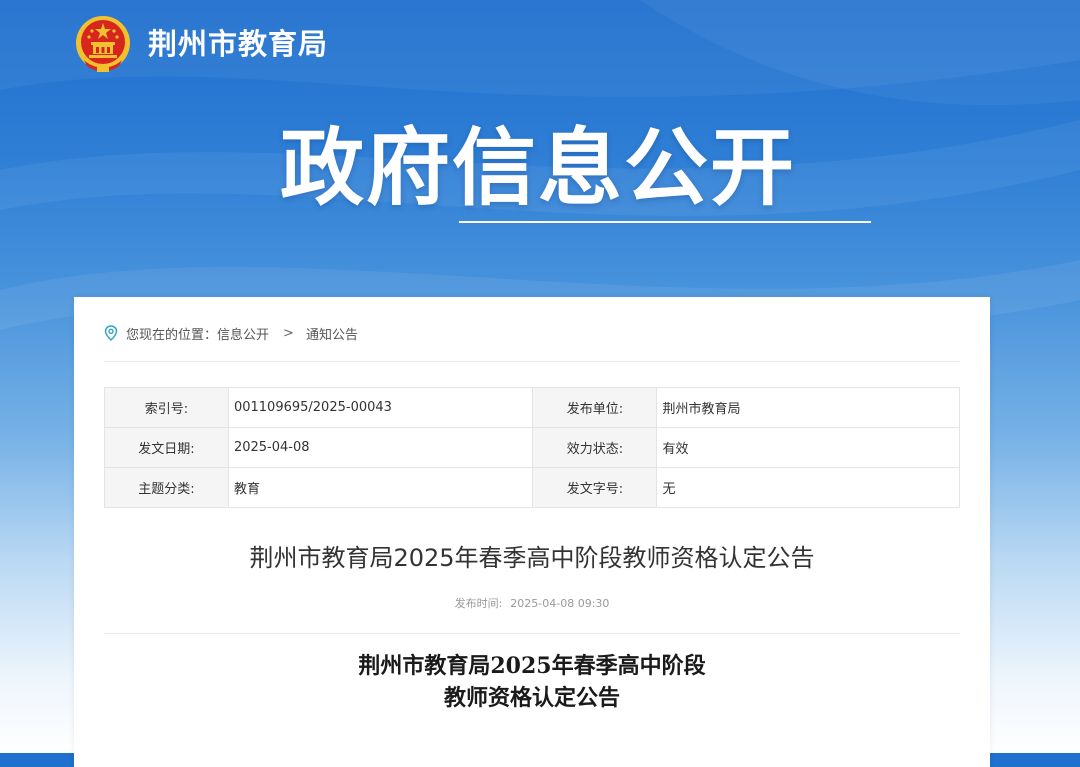 The width and height of the screenshot is (1080, 767). I want to click on breadcrumb-prefix: 您现在的位置：, so click(172, 335).